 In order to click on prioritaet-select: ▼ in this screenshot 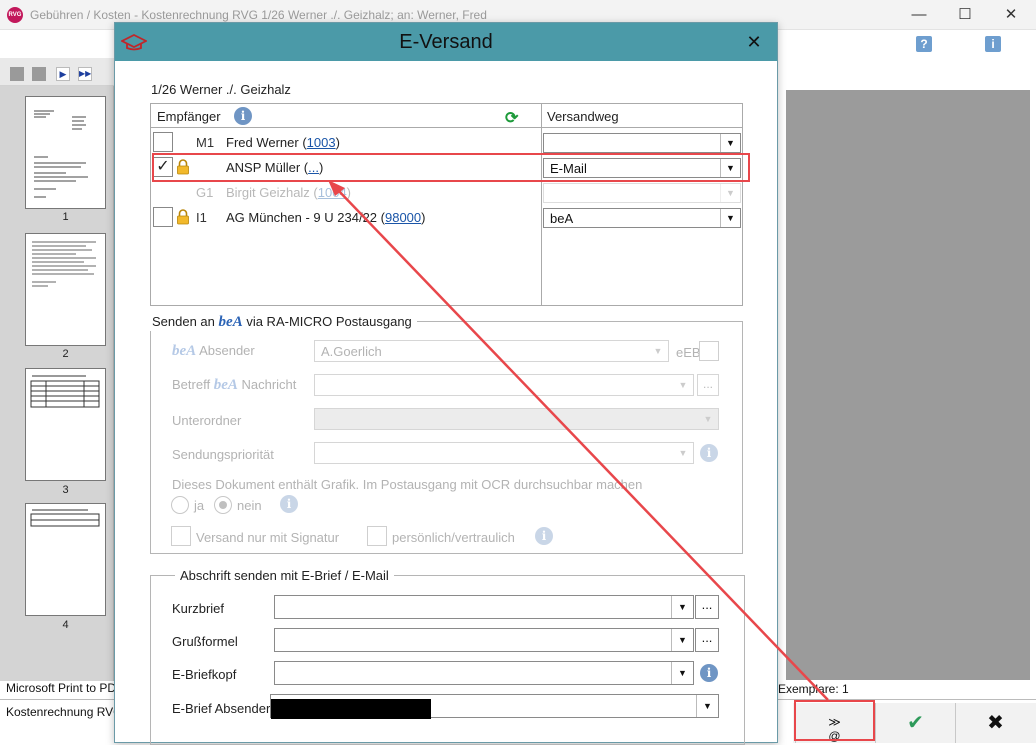, I will do `click(504, 453)`.